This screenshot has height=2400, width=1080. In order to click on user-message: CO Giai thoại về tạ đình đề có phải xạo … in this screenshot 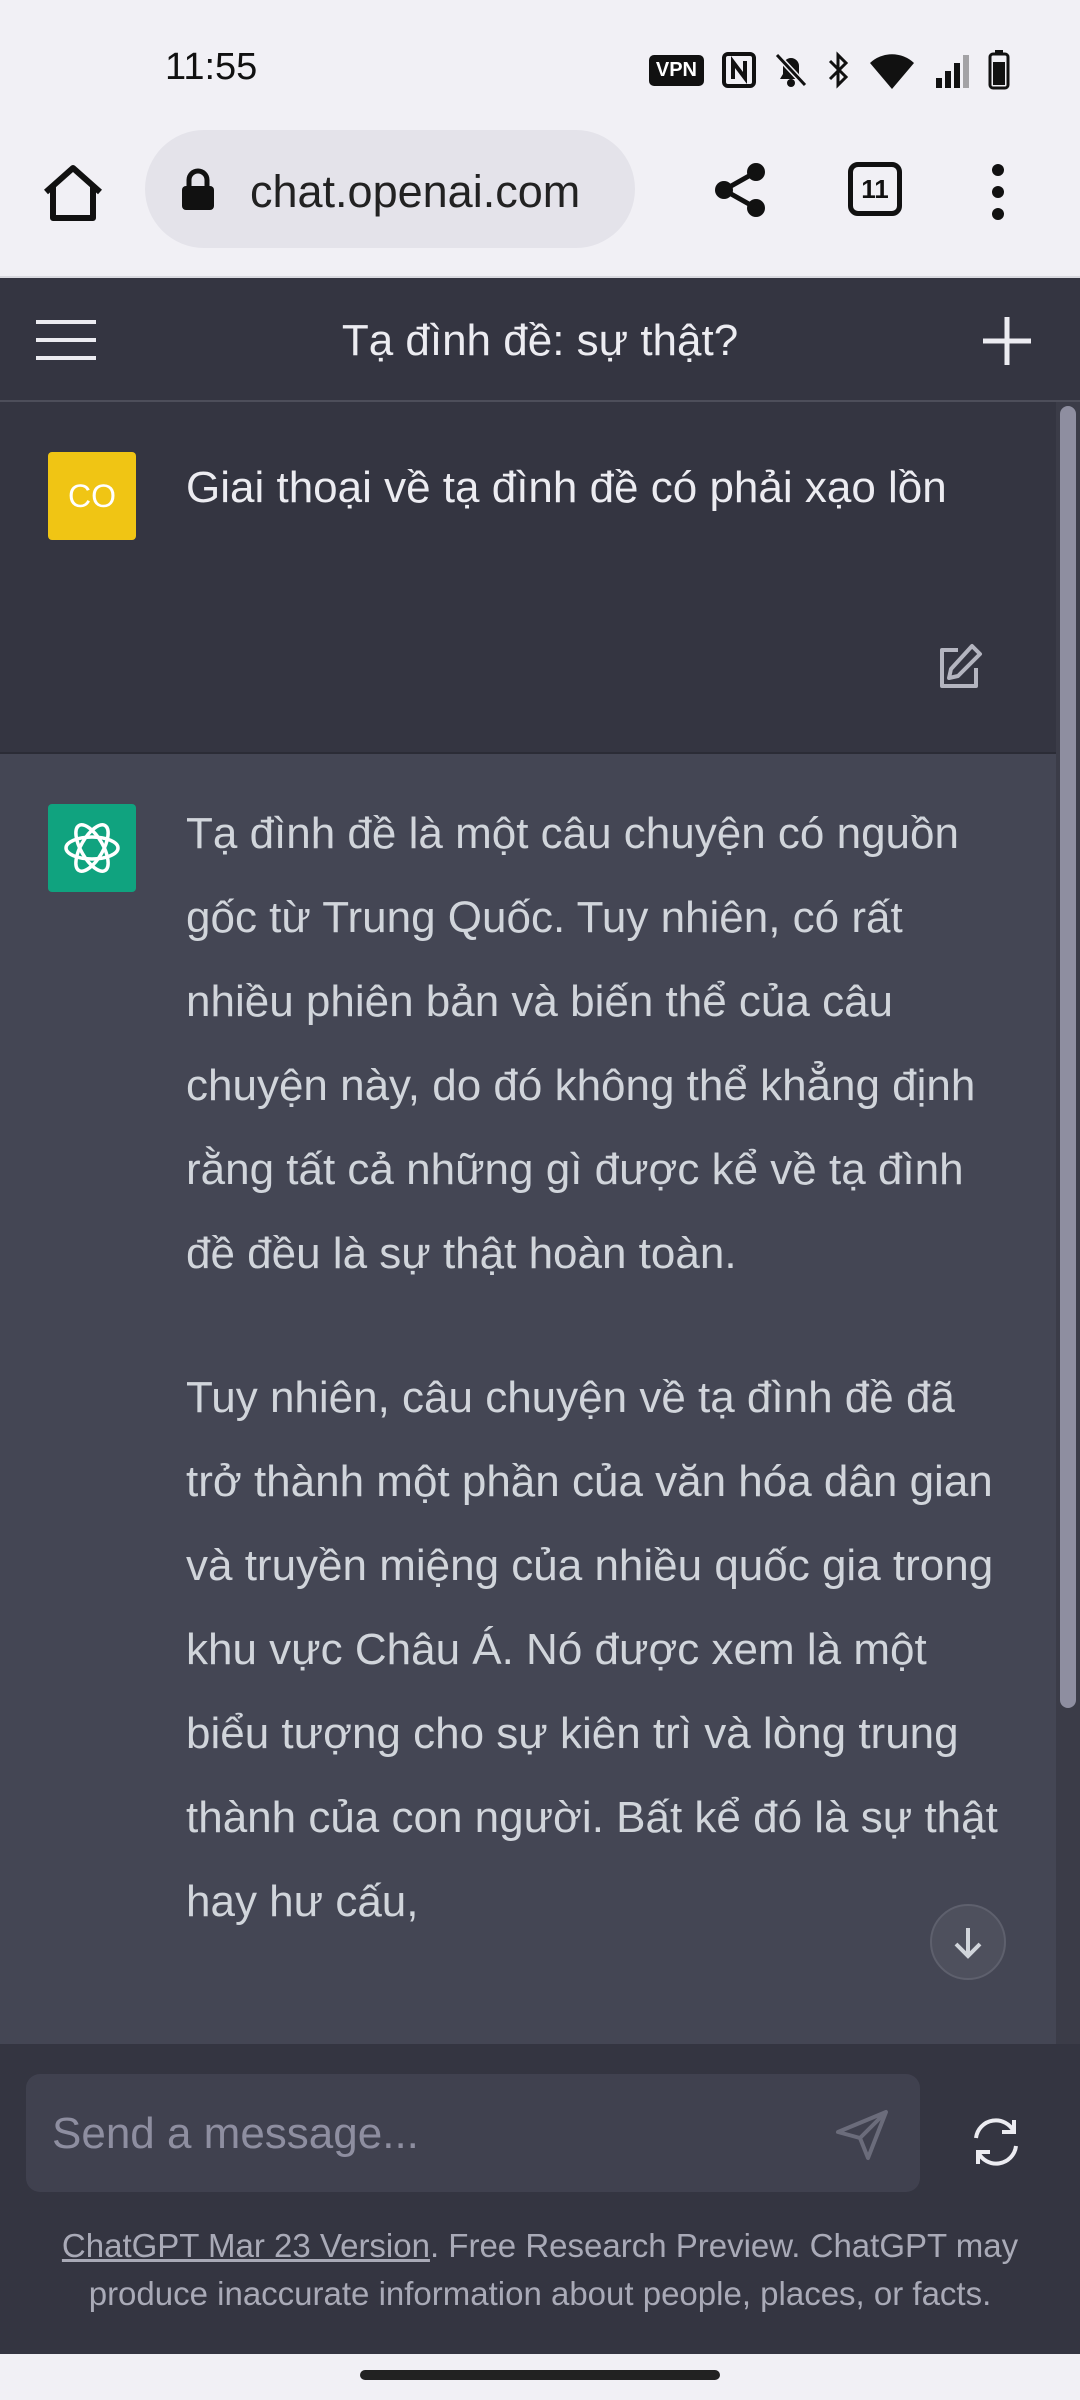, I will do `click(528, 578)`.